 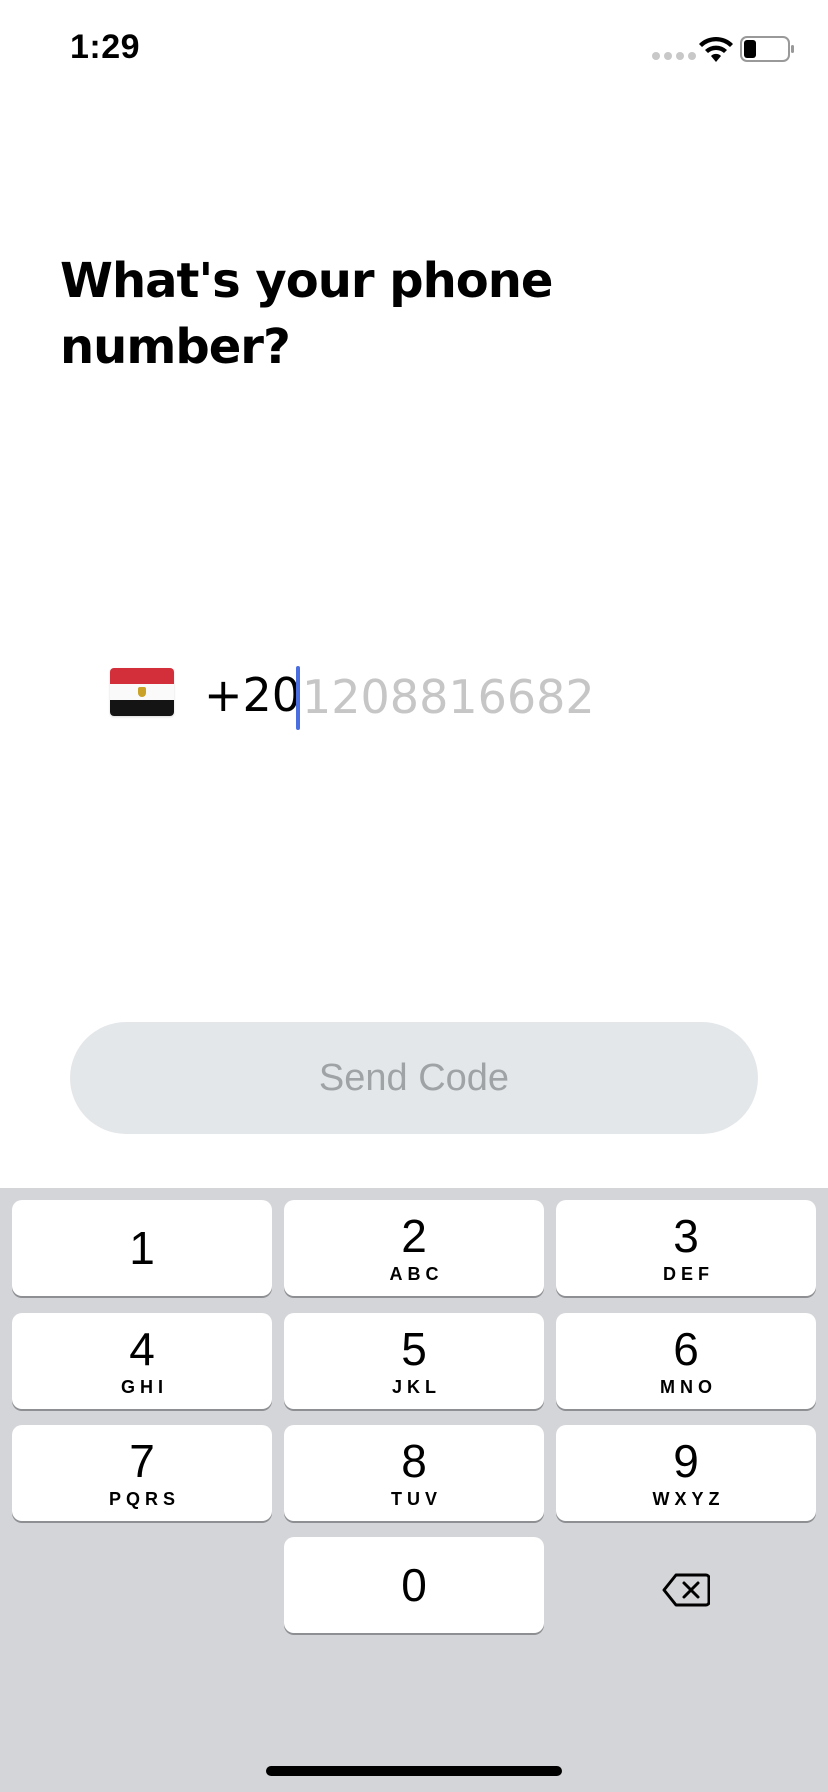 What do you see at coordinates (414, 1361) in the screenshot?
I see `key-5: 5 JKL` at bounding box center [414, 1361].